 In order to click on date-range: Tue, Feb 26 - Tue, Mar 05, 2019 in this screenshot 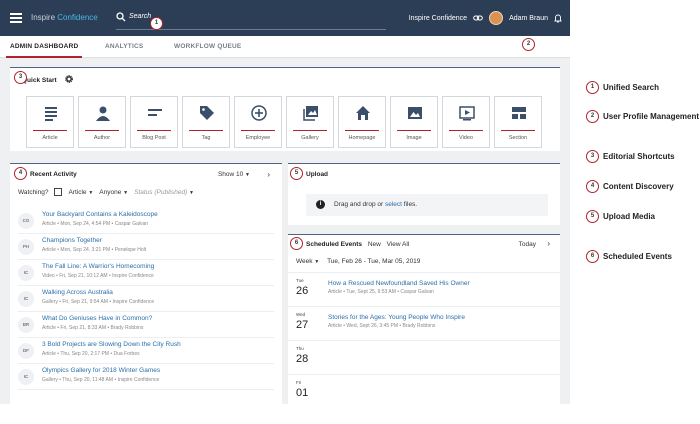, I will do `click(374, 261)`.